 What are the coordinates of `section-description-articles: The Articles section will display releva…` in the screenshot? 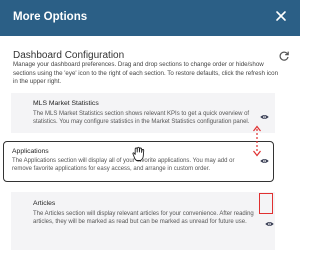 It's located at (143, 218).